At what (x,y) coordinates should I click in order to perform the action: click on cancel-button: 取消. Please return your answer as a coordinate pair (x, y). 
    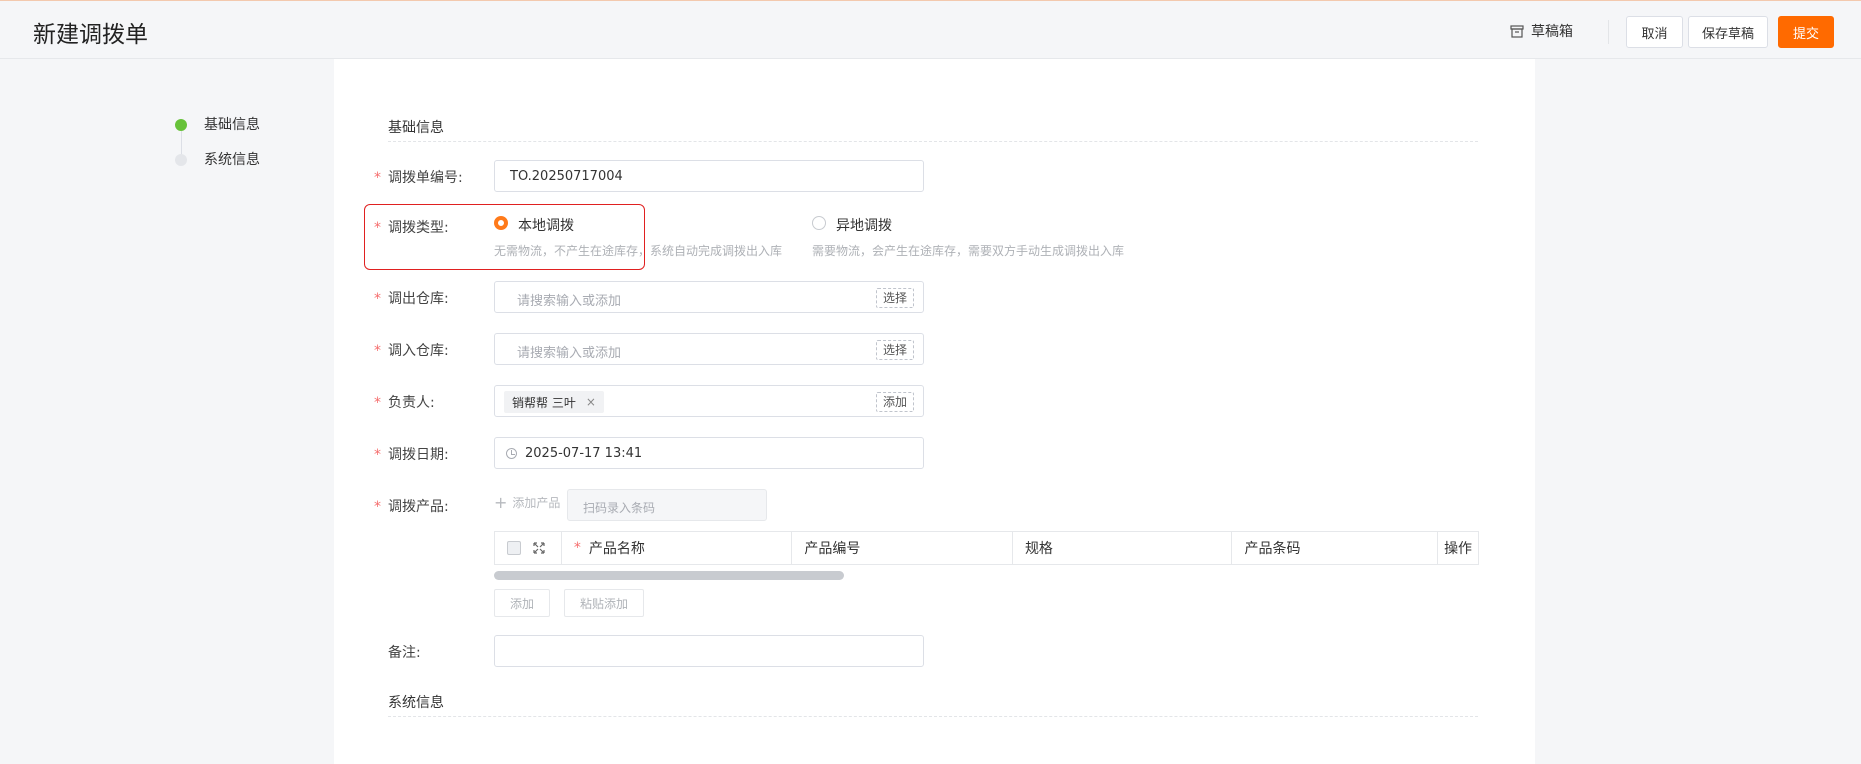
    Looking at the image, I should click on (1654, 32).